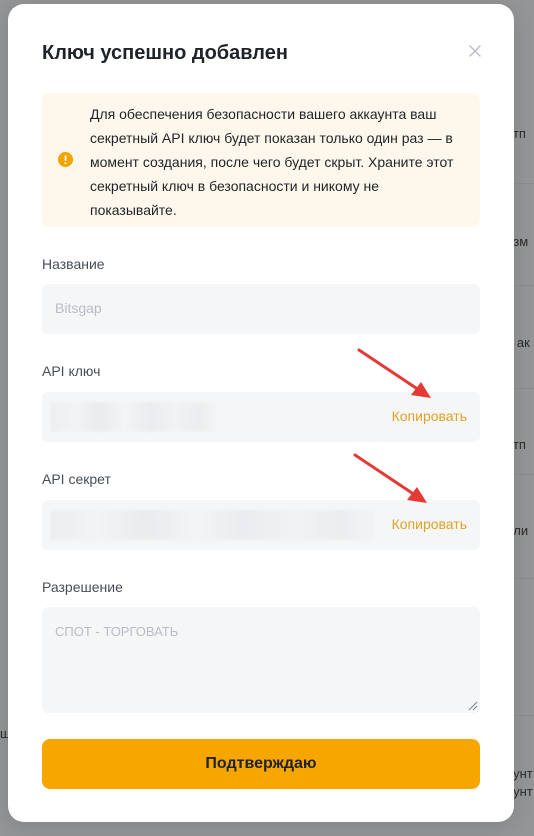 This screenshot has width=534, height=836. What do you see at coordinates (73, 264) in the screenshot?
I see `name-label: Название` at bounding box center [73, 264].